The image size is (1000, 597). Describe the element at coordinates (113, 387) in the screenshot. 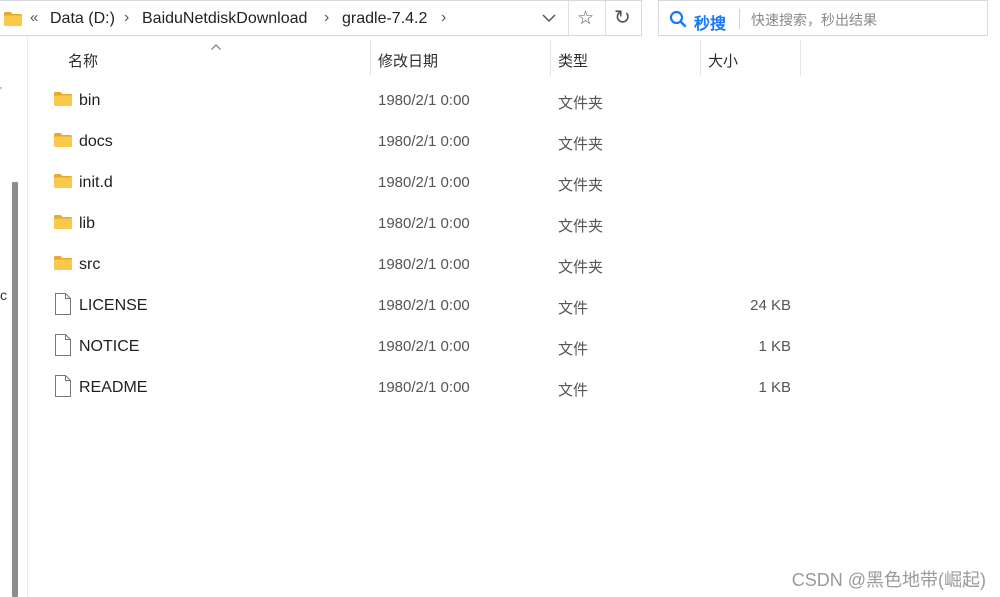

I see `file-name: README` at that location.